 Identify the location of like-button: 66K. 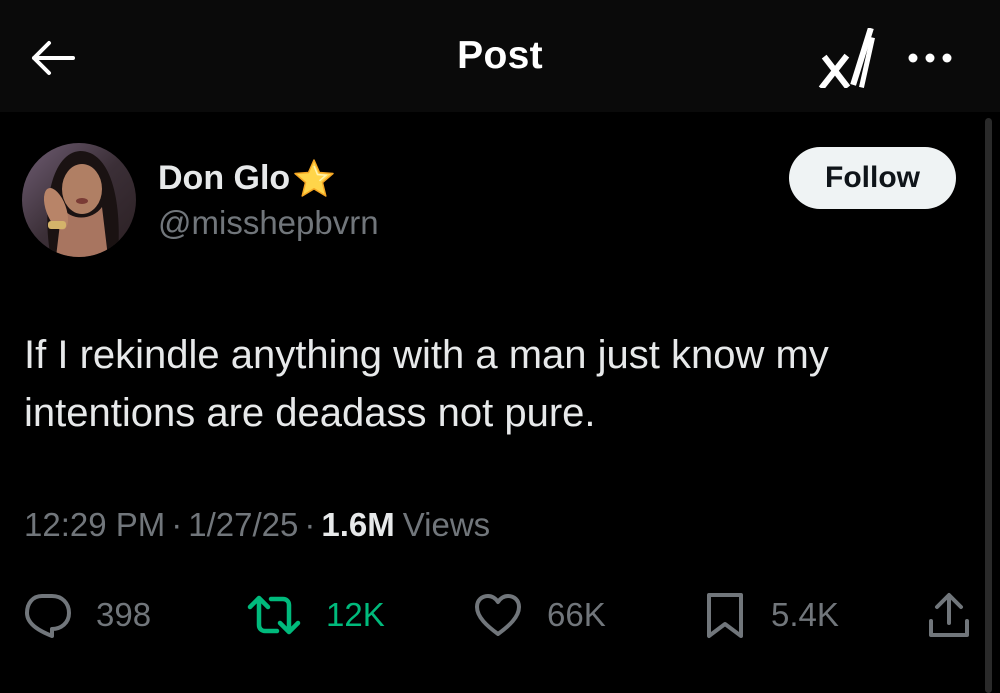
(539, 615).